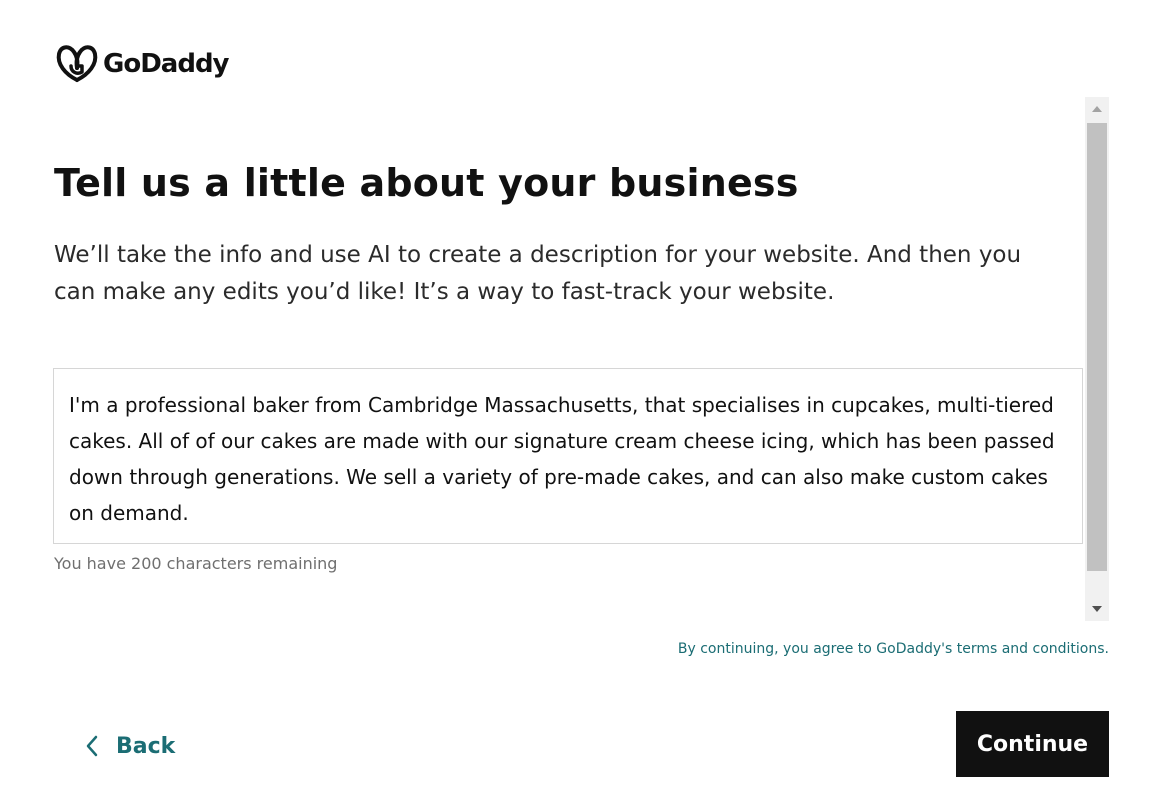  What do you see at coordinates (166, 64) in the screenshot?
I see `brand-name: GoDaddy` at bounding box center [166, 64].